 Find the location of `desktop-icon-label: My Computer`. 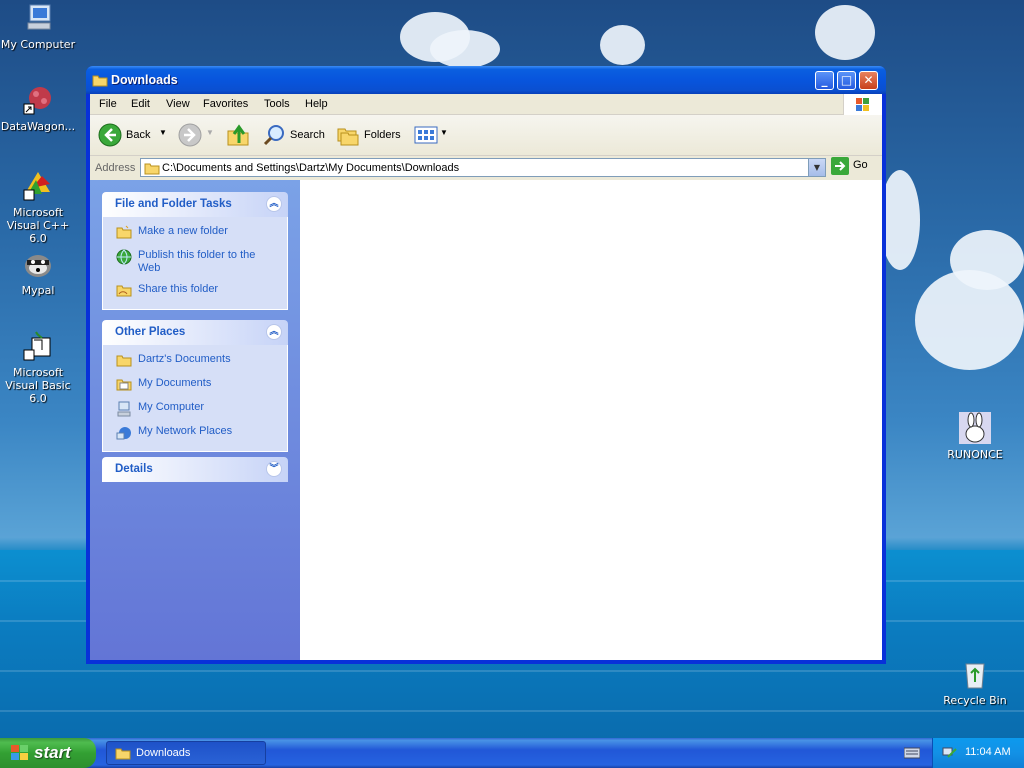

desktop-icon-label: My Computer is located at coordinates (38, 44).